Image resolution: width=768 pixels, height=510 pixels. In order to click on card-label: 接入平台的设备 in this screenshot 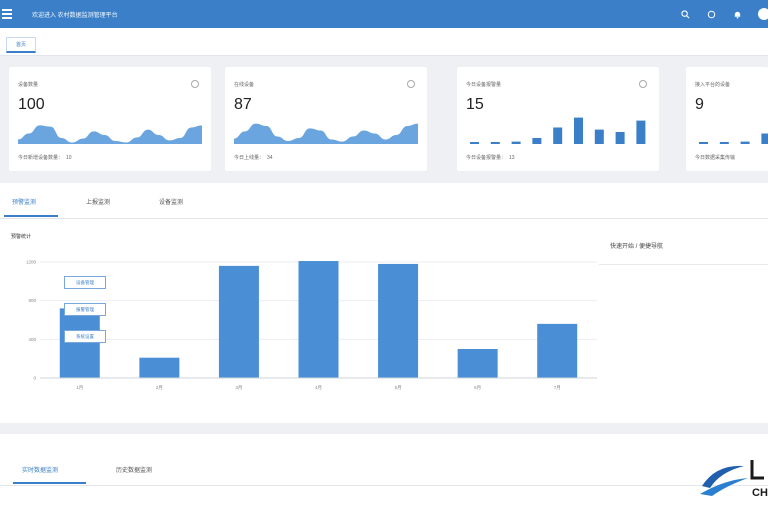, I will do `click(713, 85)`.